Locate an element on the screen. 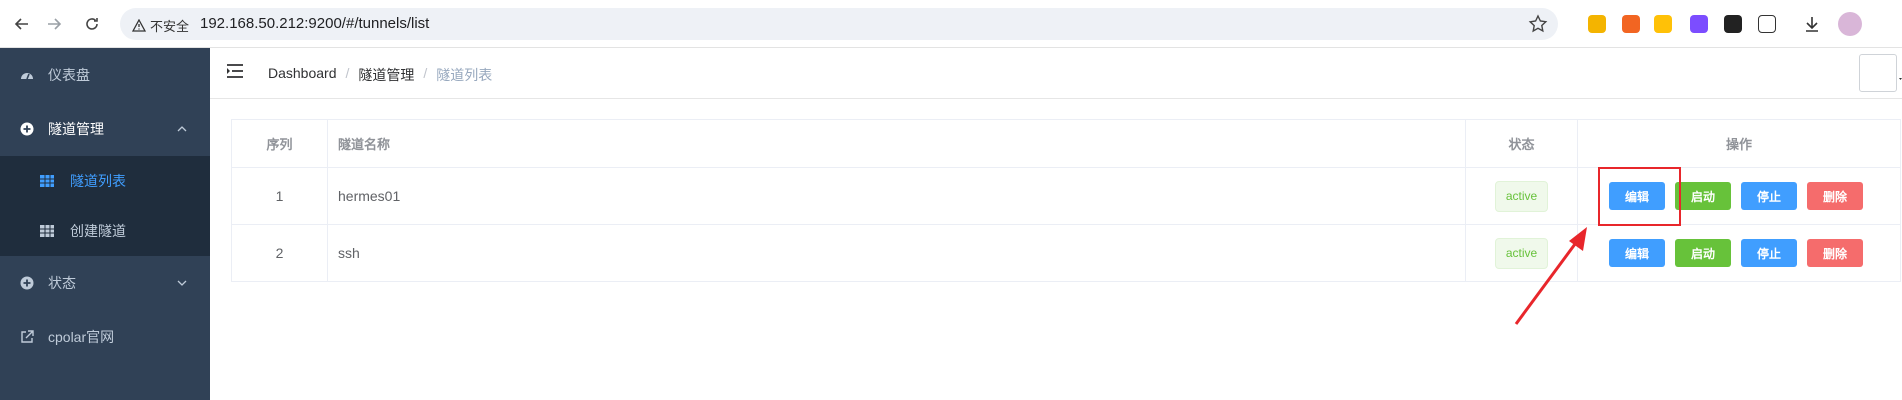 This screenshot has width=1902, height=400. extension-pet-icon is located at coordinates (1663, 24).